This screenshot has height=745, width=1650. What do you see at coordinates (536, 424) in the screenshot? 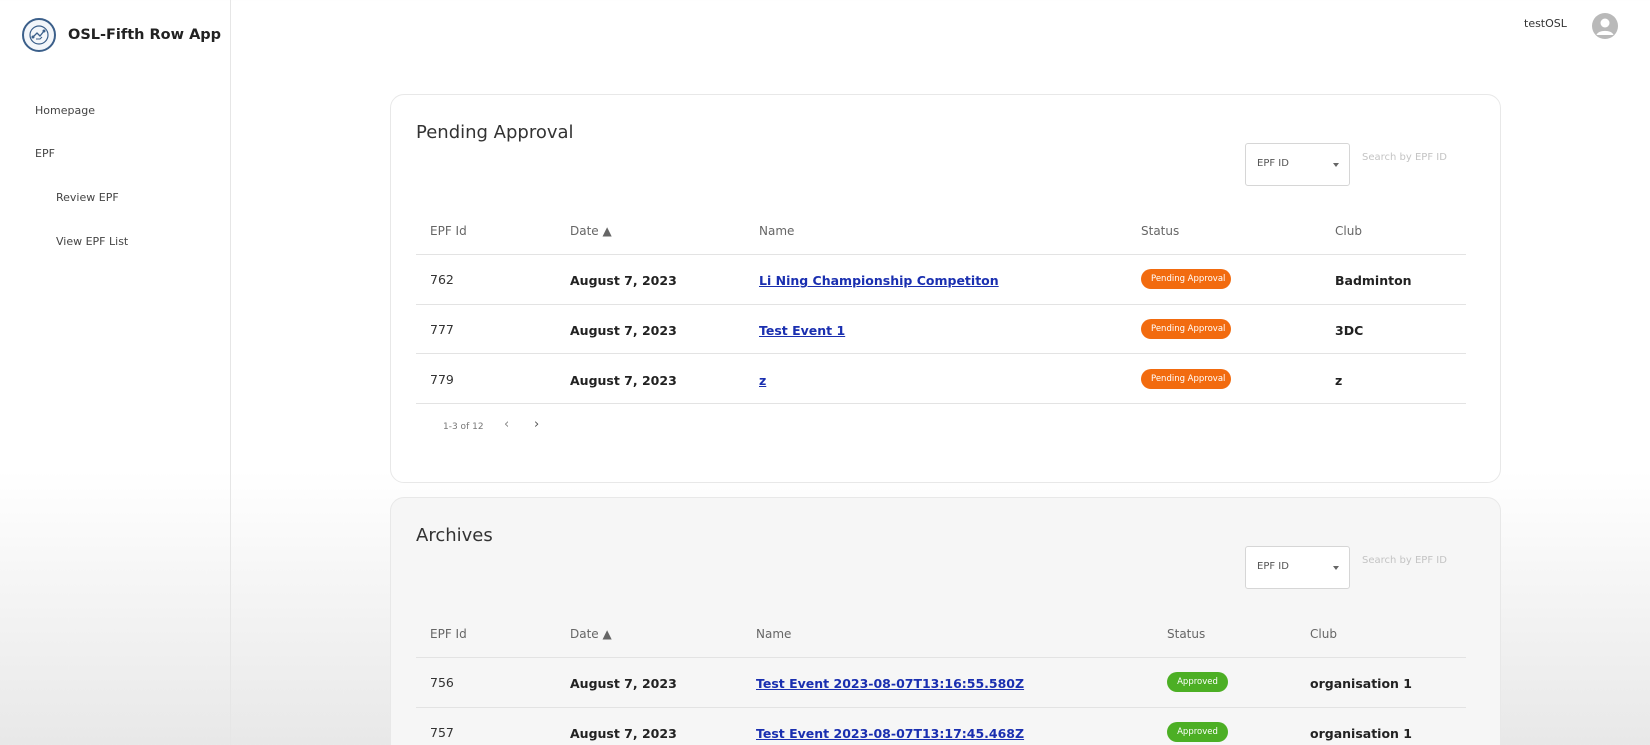
I see `chevron-right-icon: ›` at bounding box center [536, 424].